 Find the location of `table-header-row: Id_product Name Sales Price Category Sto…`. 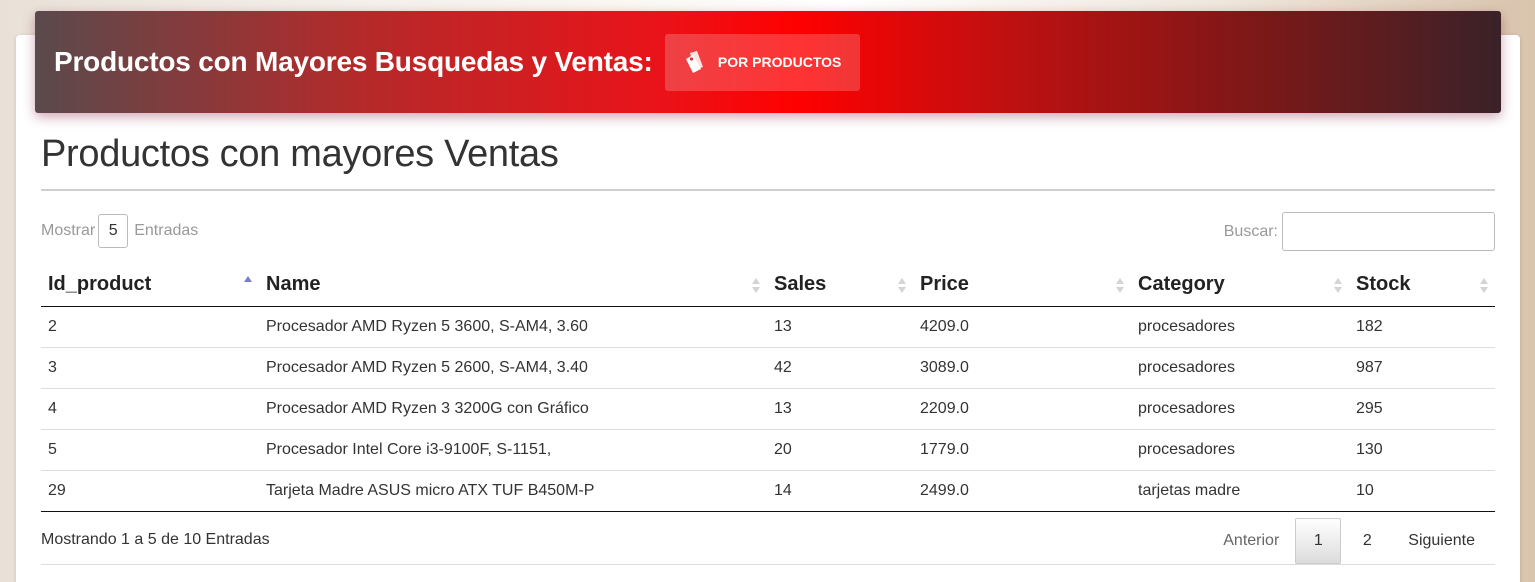

table-header-row: Id_product Name Sales Price Category Sto… is located at coordinates (768, 285).